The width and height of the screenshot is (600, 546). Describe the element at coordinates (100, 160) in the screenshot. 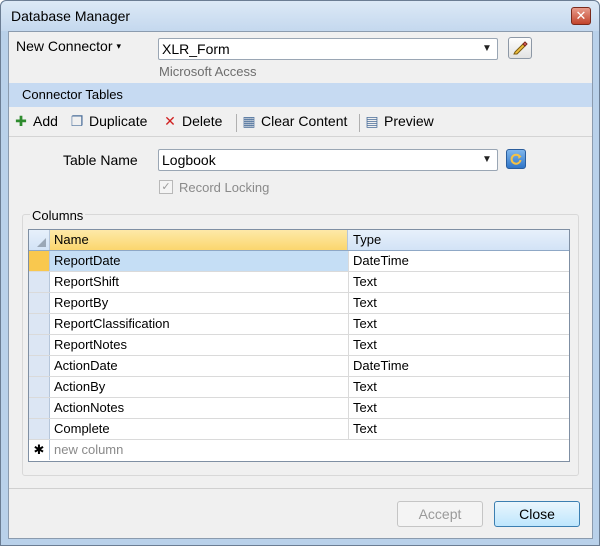

I see `table-name-label: Table Name` at that location.